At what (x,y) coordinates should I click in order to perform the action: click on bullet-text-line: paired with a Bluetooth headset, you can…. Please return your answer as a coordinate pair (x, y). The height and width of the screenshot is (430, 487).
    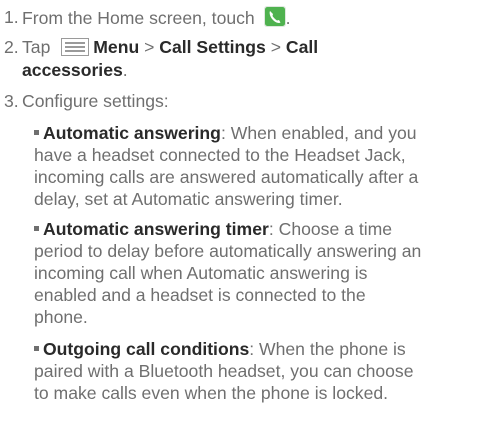
    Looking at the image, I should click on (224, 371).